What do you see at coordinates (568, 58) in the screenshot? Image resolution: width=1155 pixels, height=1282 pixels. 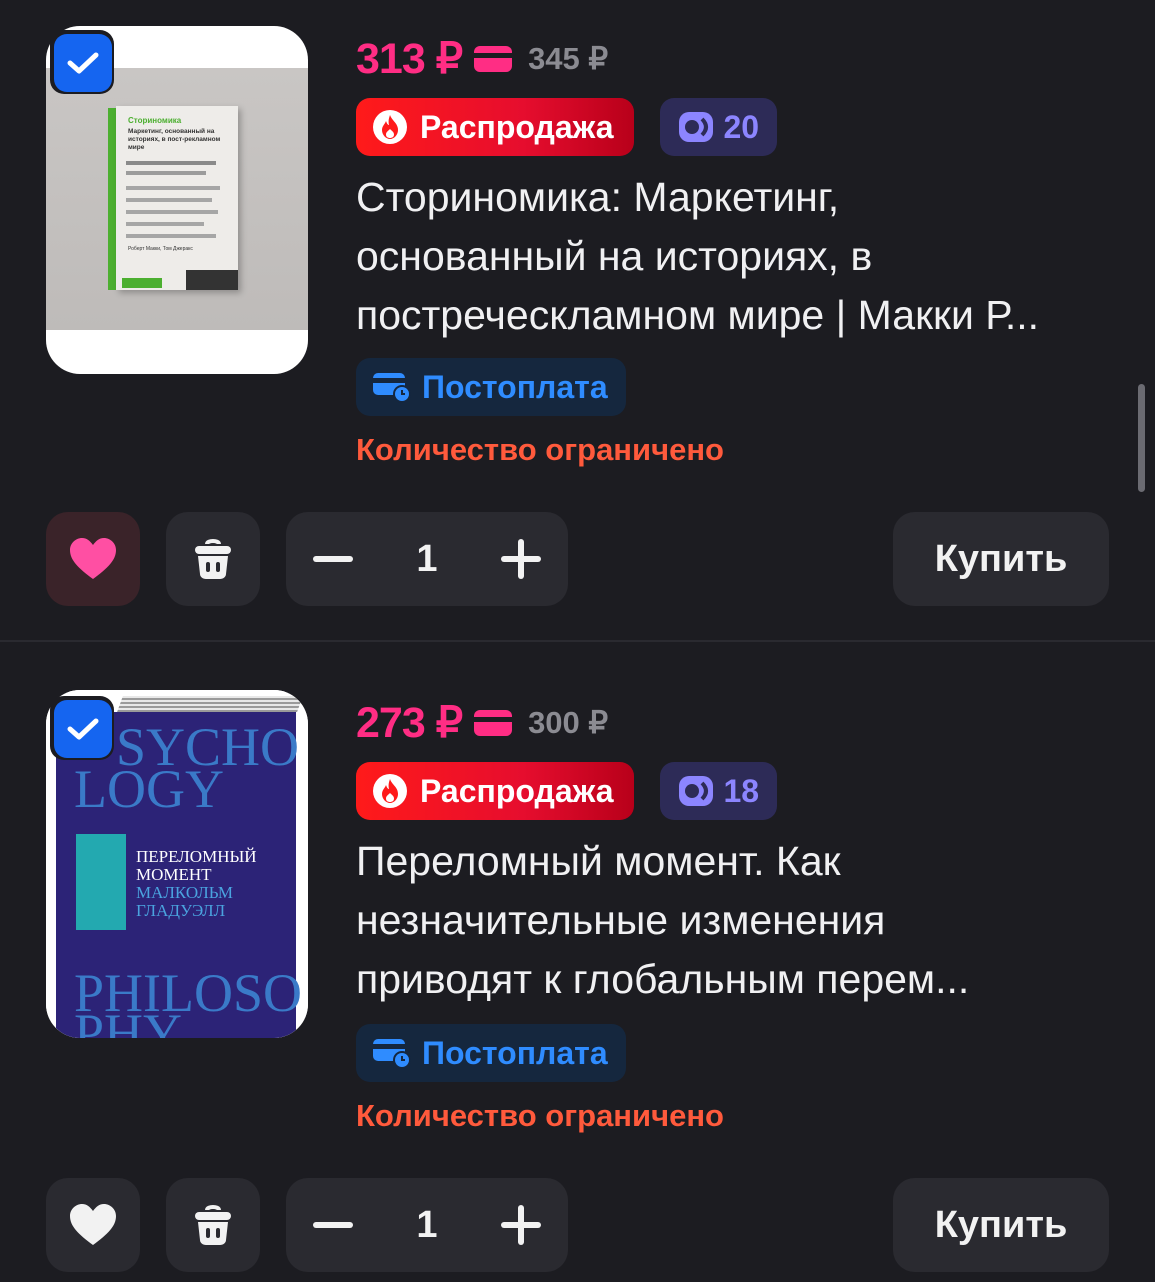 I see `old-price: 345 ₽` at bounding box center [568, 58].